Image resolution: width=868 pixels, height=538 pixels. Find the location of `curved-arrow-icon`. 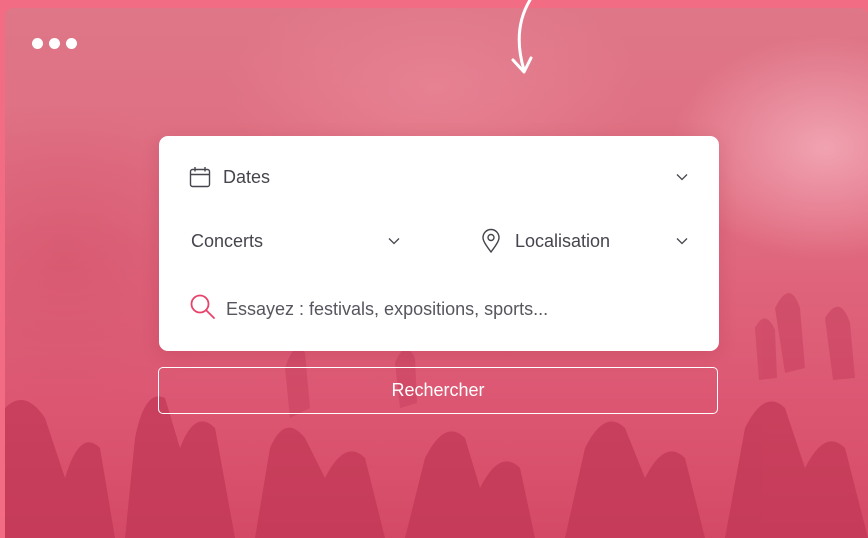

curved-arrow-icon is located at coordinates (522, 37).